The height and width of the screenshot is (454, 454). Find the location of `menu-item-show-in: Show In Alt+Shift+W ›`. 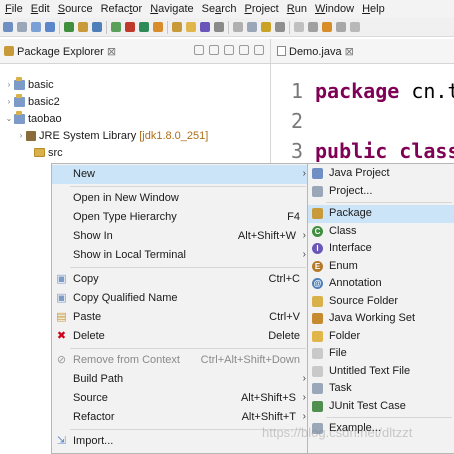

menu-item-show-in: Show In Alt+Shift+W › is located at coordinates (180, 236).